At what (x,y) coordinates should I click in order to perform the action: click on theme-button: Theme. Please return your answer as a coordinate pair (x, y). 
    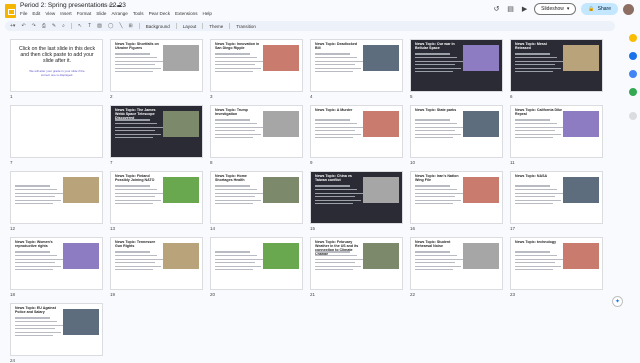
    Looking at the image, I should click on (216, 26).